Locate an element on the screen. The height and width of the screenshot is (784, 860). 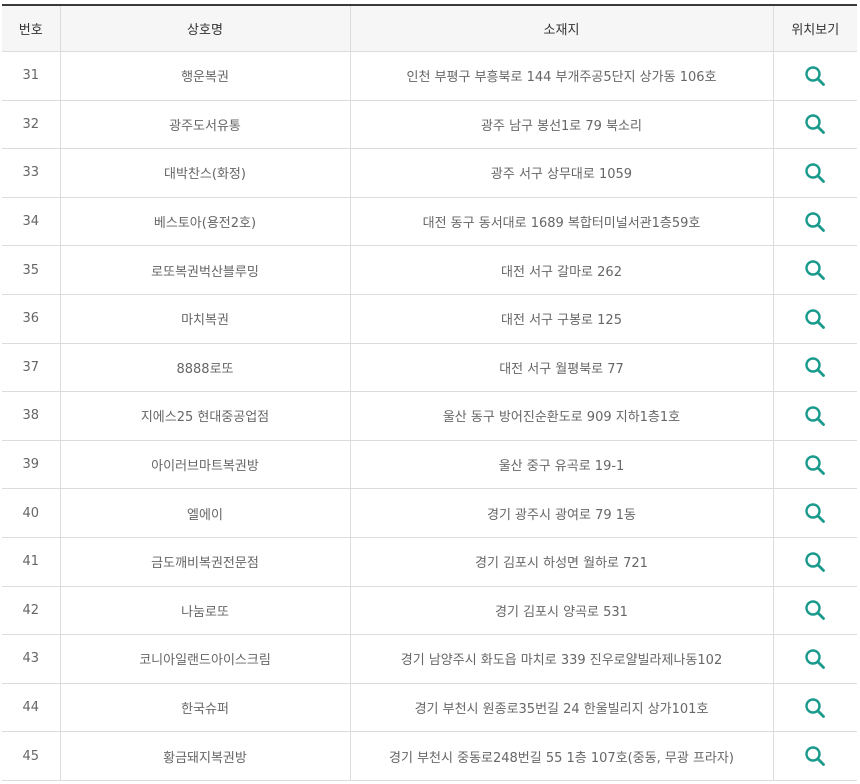
row-num: 40 is located at coordinates (31, 513).